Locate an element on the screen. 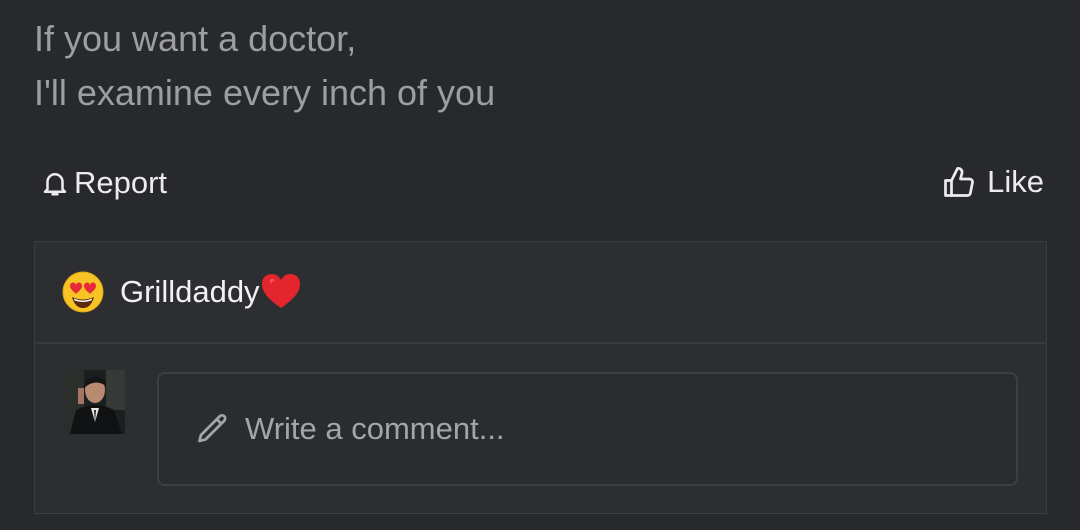 This screenshot has width=1080, height=530. red-heart-icon is located at coordinates (281, 291).